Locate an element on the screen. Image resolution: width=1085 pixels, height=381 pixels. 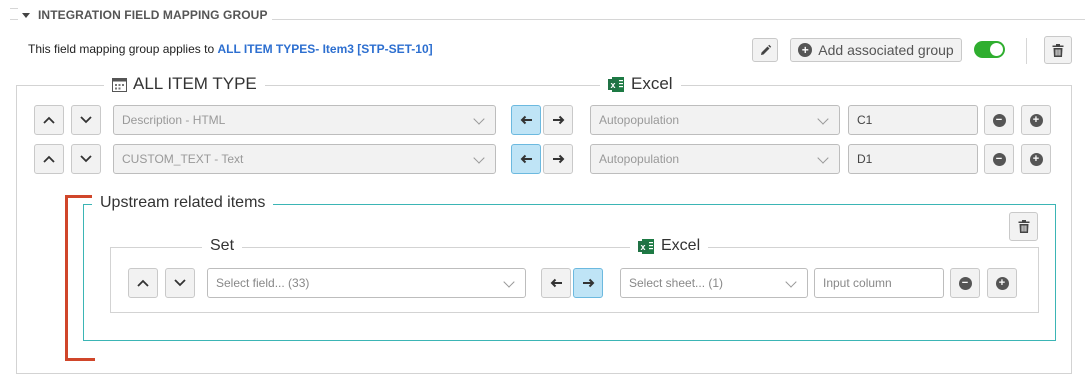
related-right-legend-label: Excel is located at coordinates (681, 245).